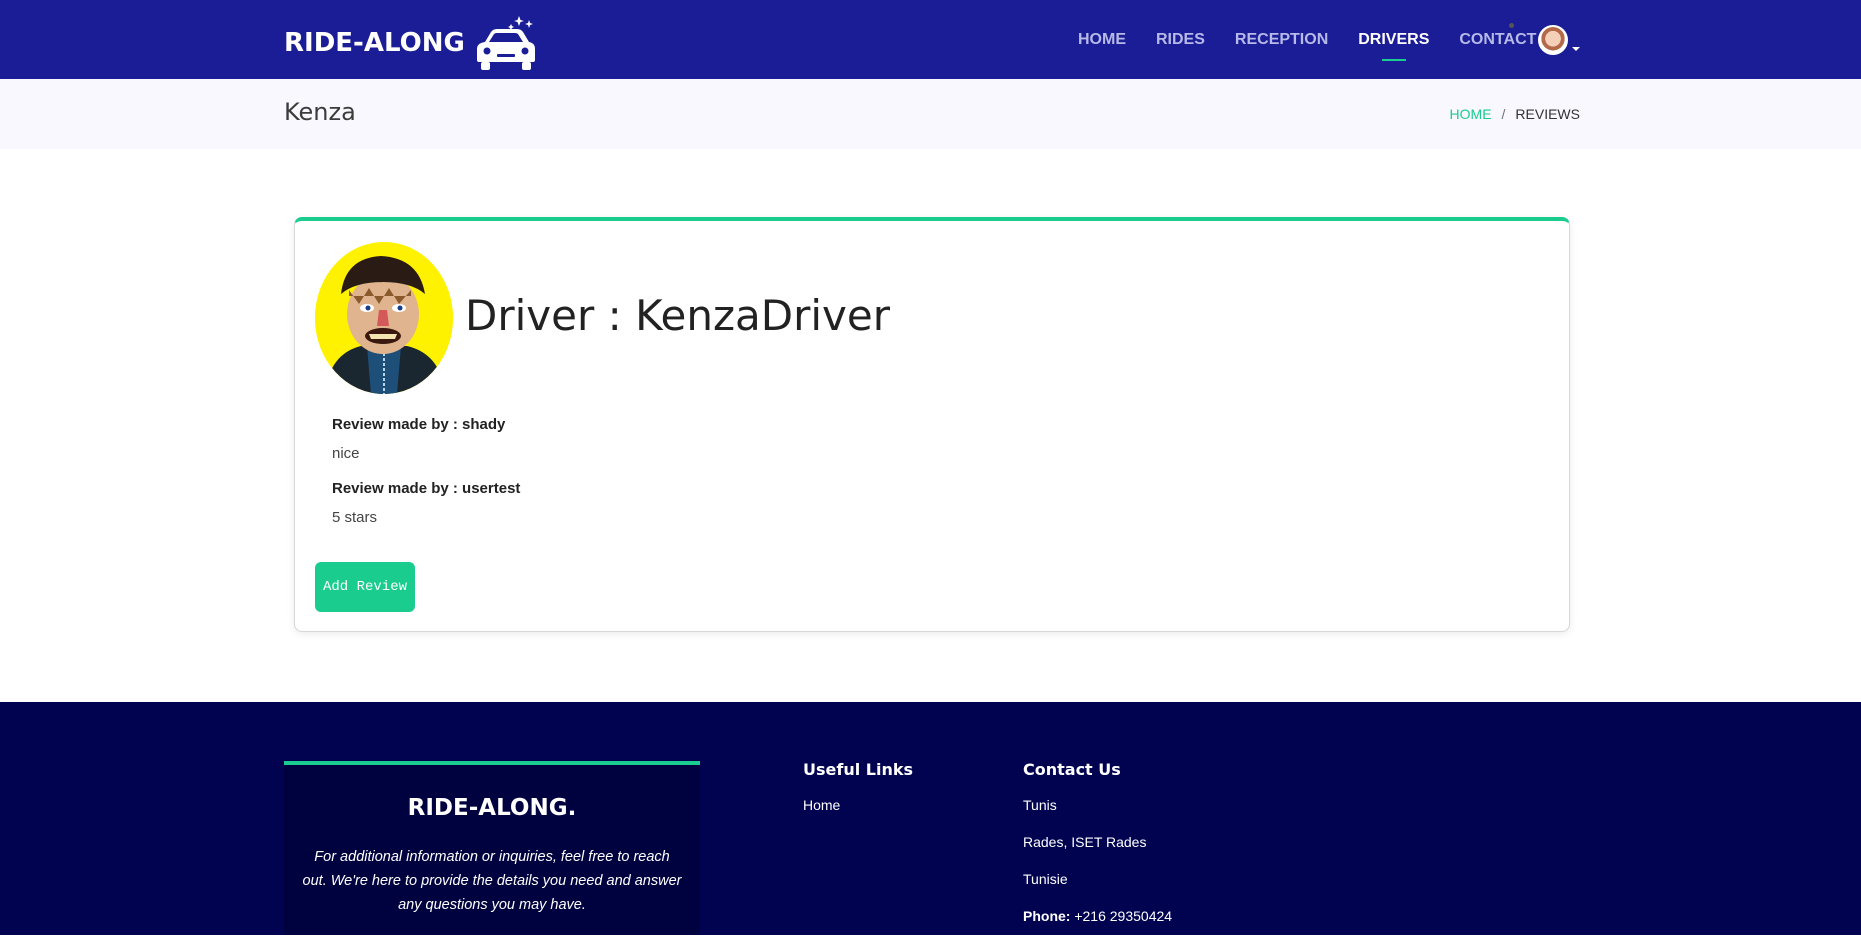 This screenshot has height=945, width=1861. What do you see at coordinates (505, 43) in the screenshot?
I see `car-icon` at bounding box center [505, 43].